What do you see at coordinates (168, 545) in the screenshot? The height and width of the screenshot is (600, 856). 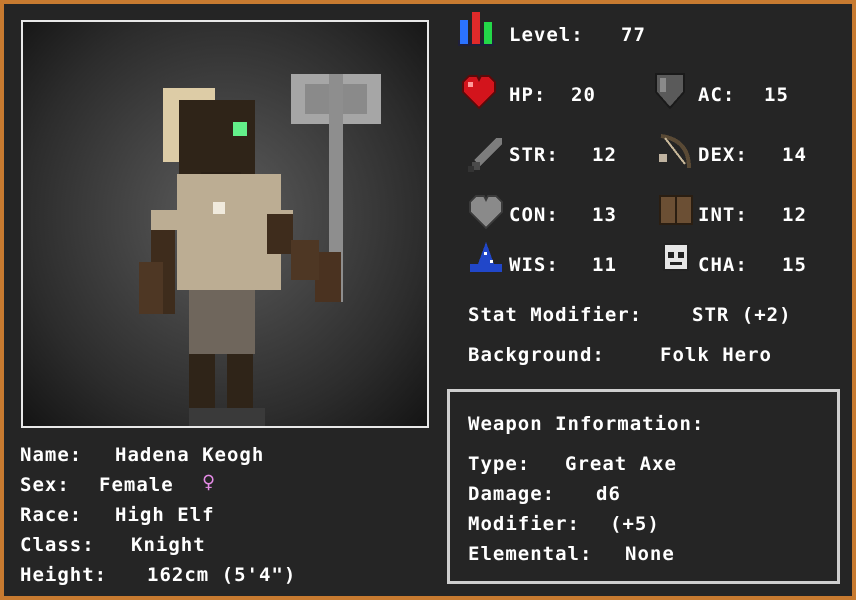 I see `class-value: Knight` at bounding box center [168, 545].